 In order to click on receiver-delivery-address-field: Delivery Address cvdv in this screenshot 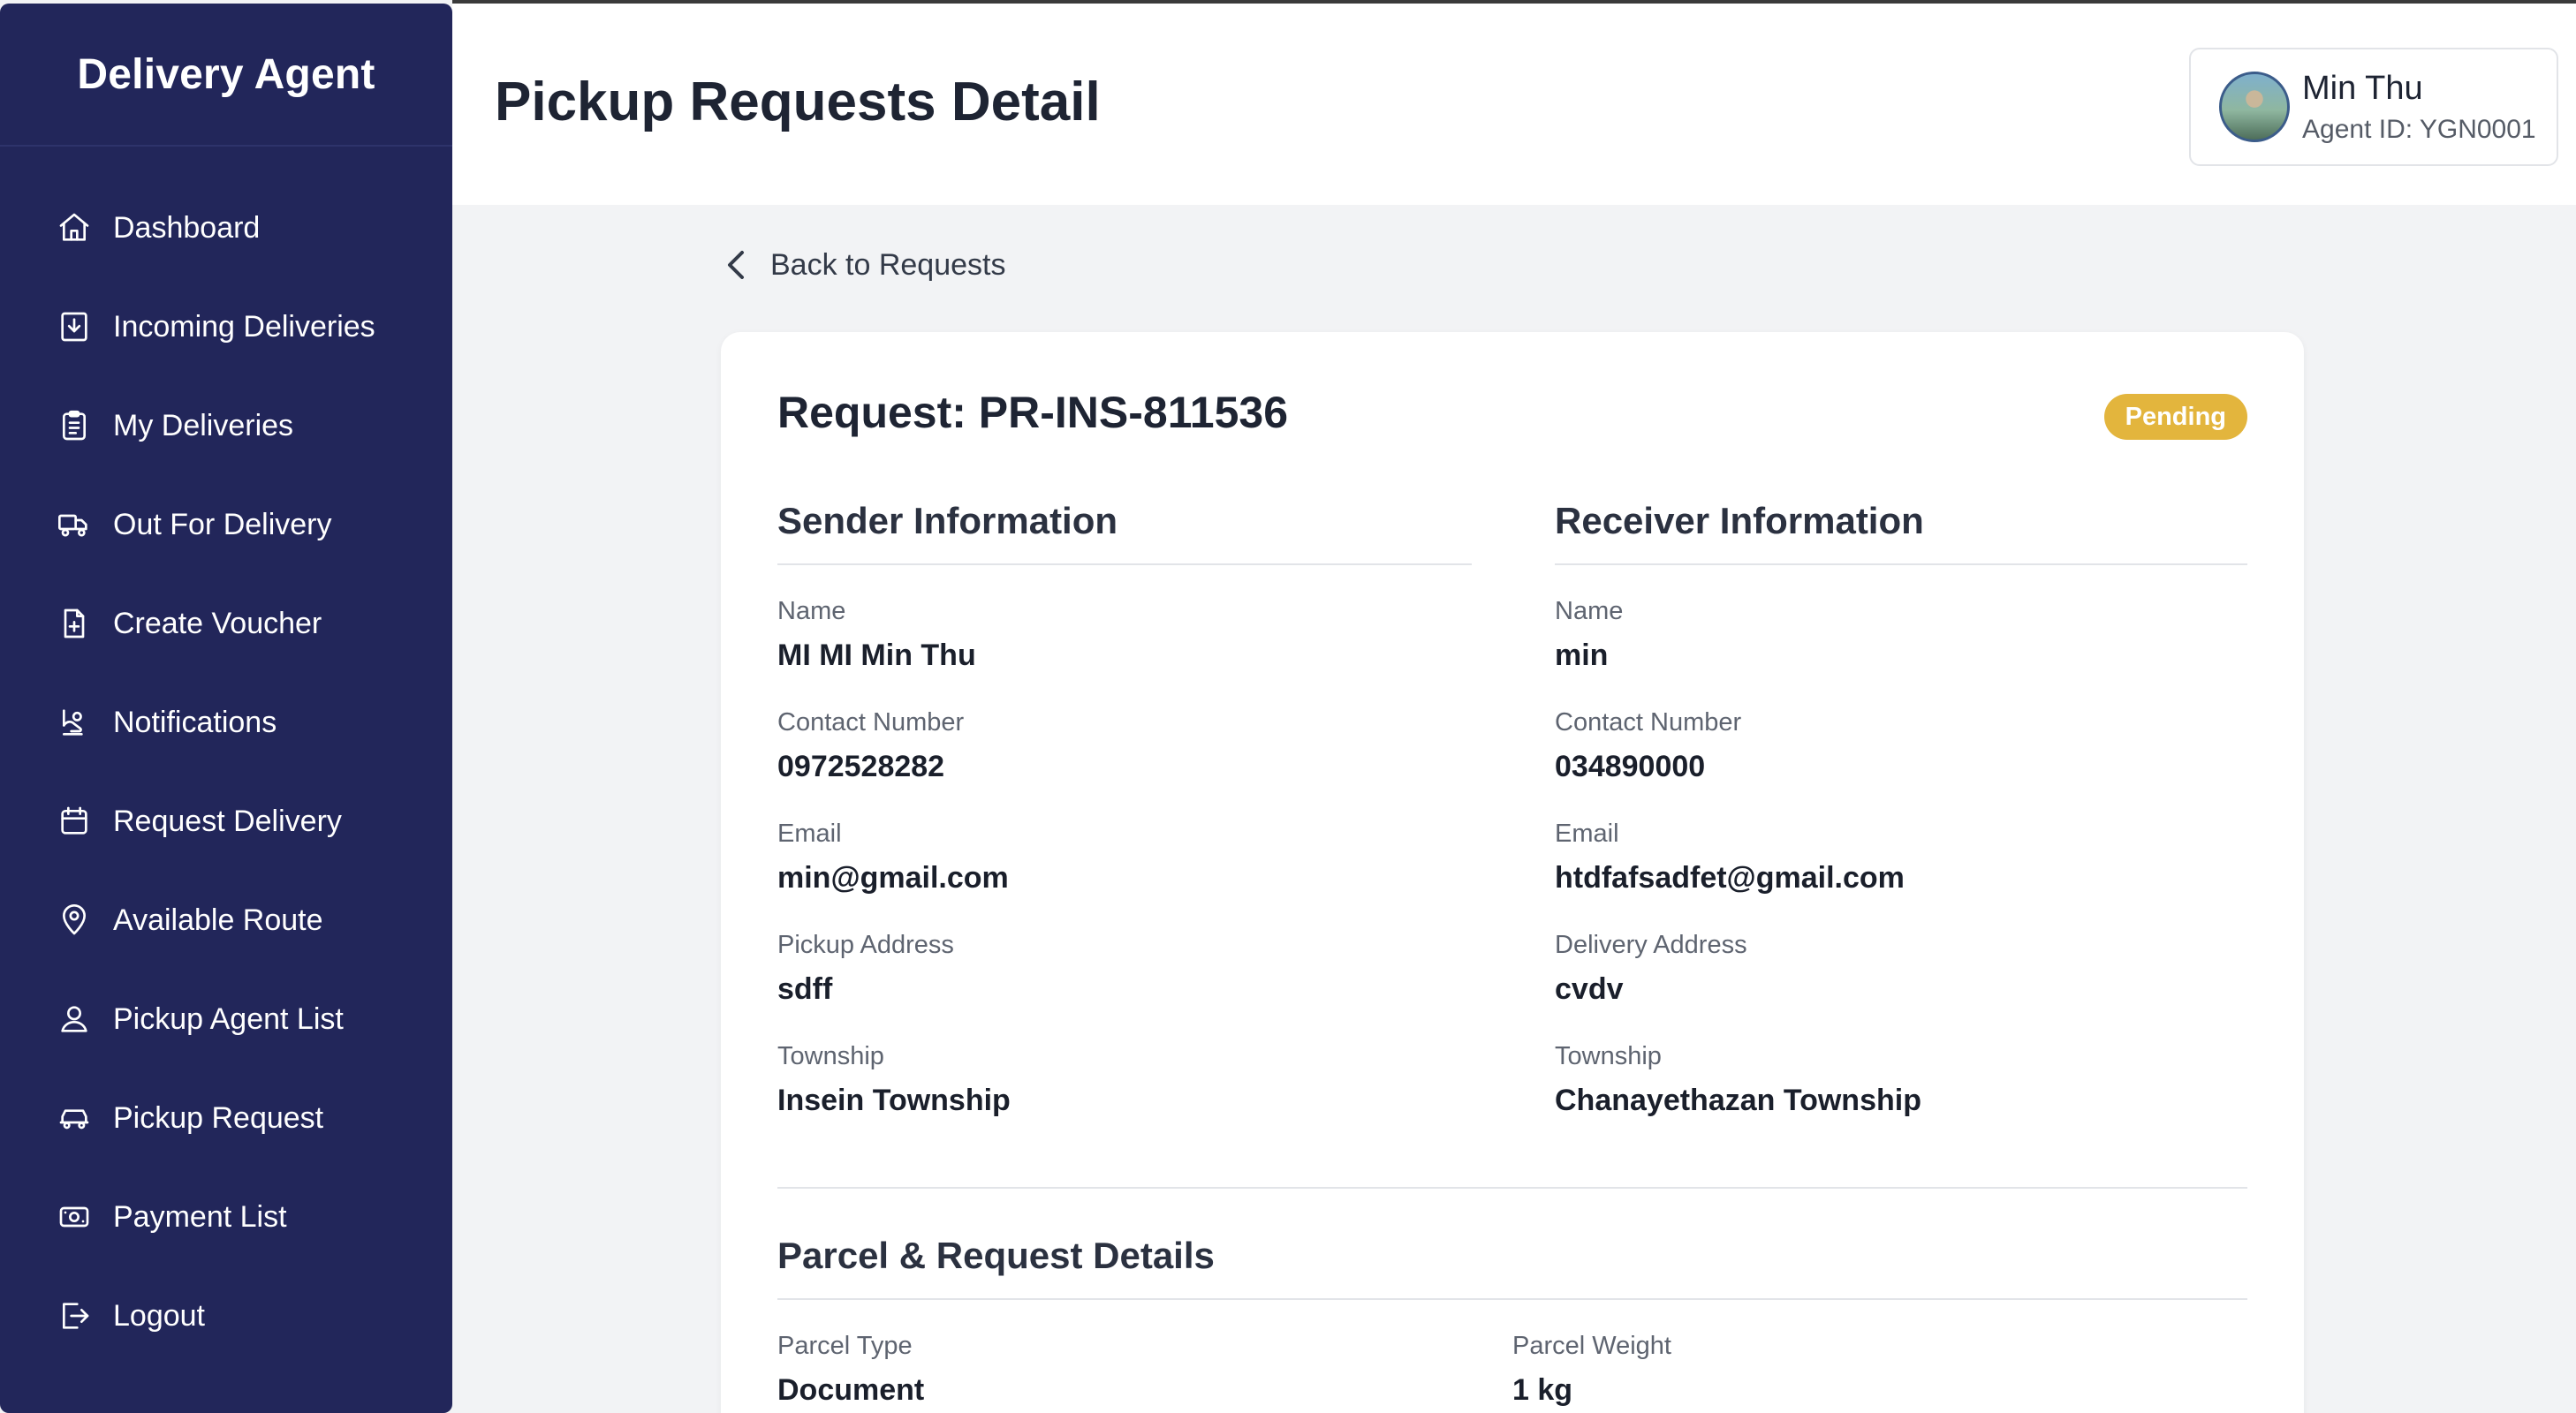, I will do `click(1901, 969)`.